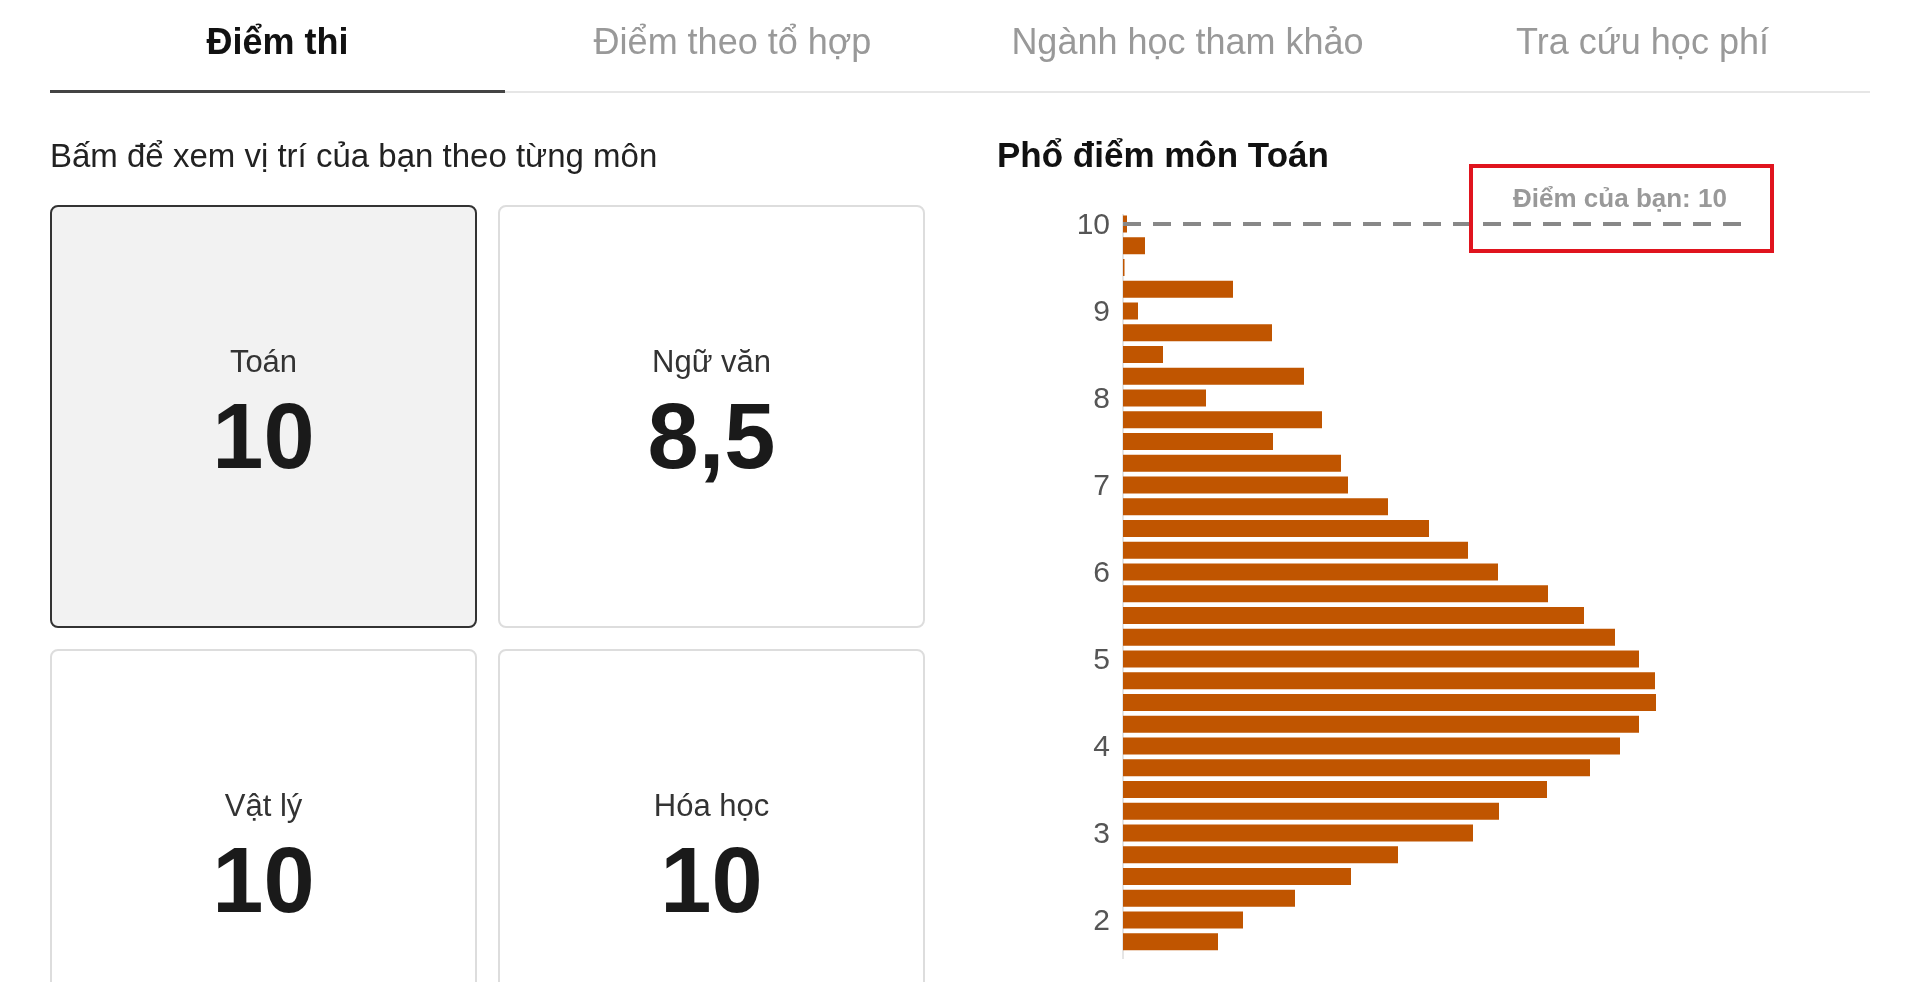 Image resolution: width=1920 pixels, height=982 pixels. Describe the element at coordinates (1093, 223) in the screenshot. I see `axis-label: 10` at that location.